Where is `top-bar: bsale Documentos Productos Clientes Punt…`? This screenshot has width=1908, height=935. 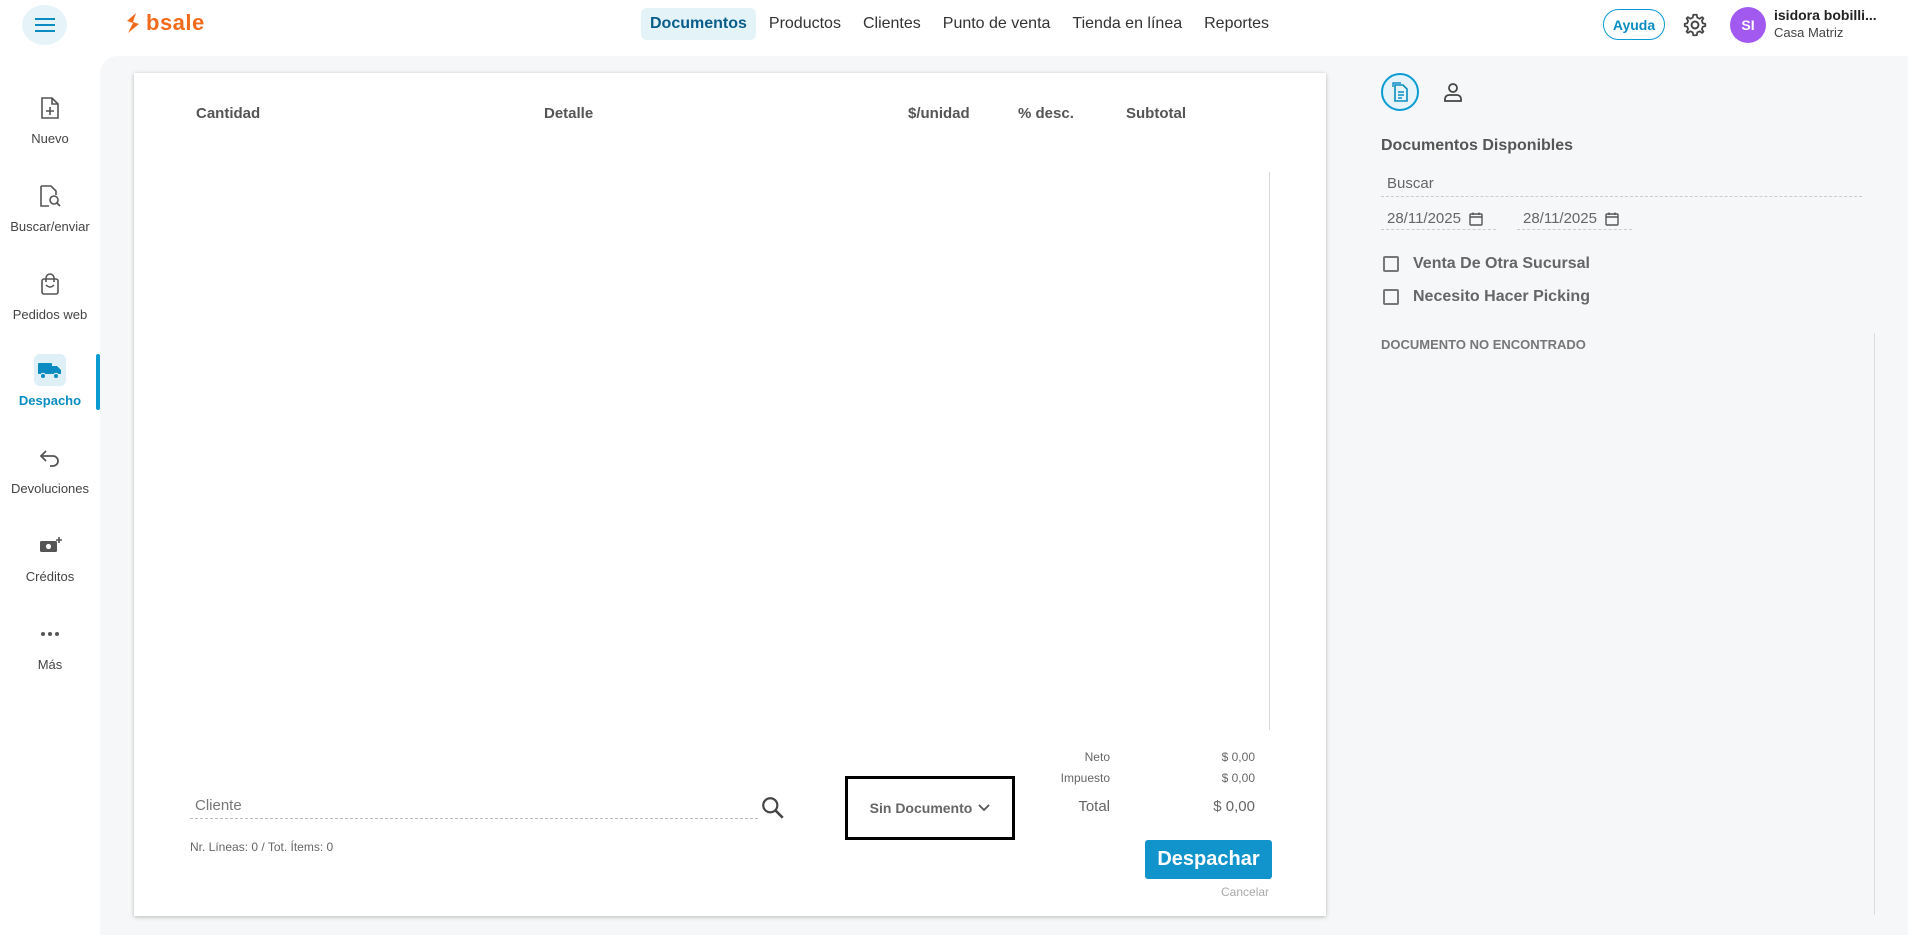
top-bar: bsale Documentos Productos Clientes Punt… is located at coordinates (954, 25).